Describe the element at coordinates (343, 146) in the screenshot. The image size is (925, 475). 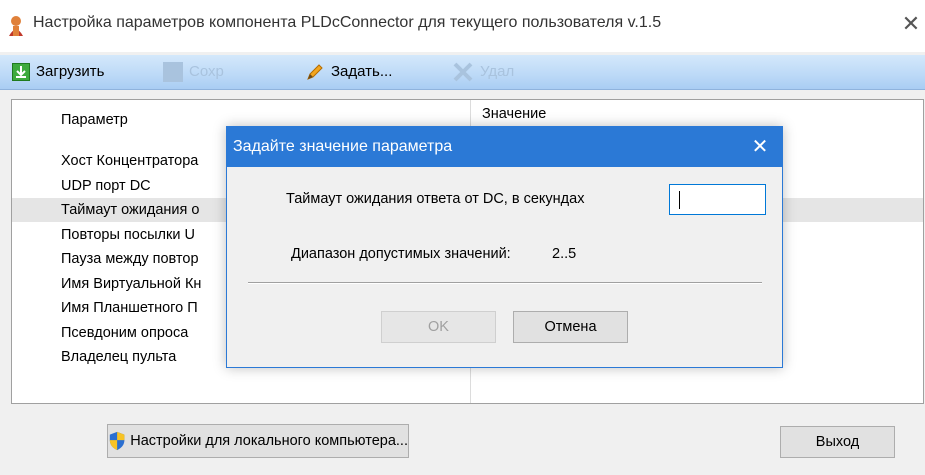
I see `dialog-title: Задайте значение параметра` at that location.